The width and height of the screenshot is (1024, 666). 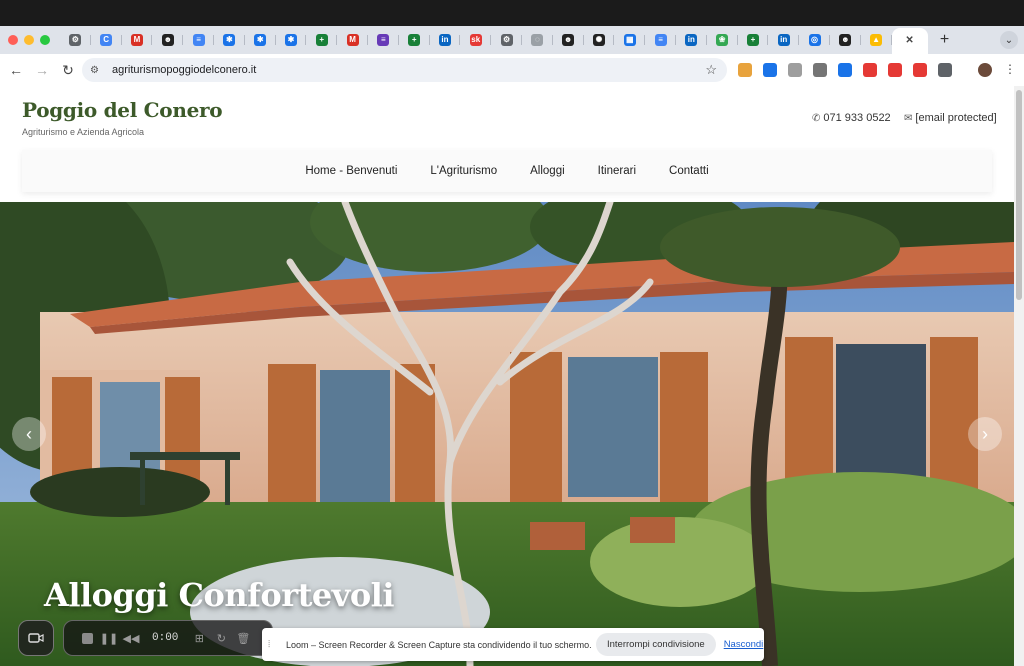 What do you see at coordinates (274, 644) in the screenshot?
I see `drag-handle-icon: ⦙` at bounding box center [274, 644].